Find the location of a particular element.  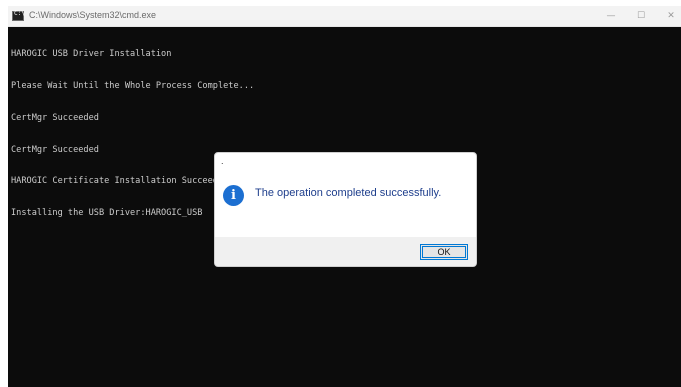

console-line: HAROGIC USB Driver Installation is located at coordinates (91, 54).